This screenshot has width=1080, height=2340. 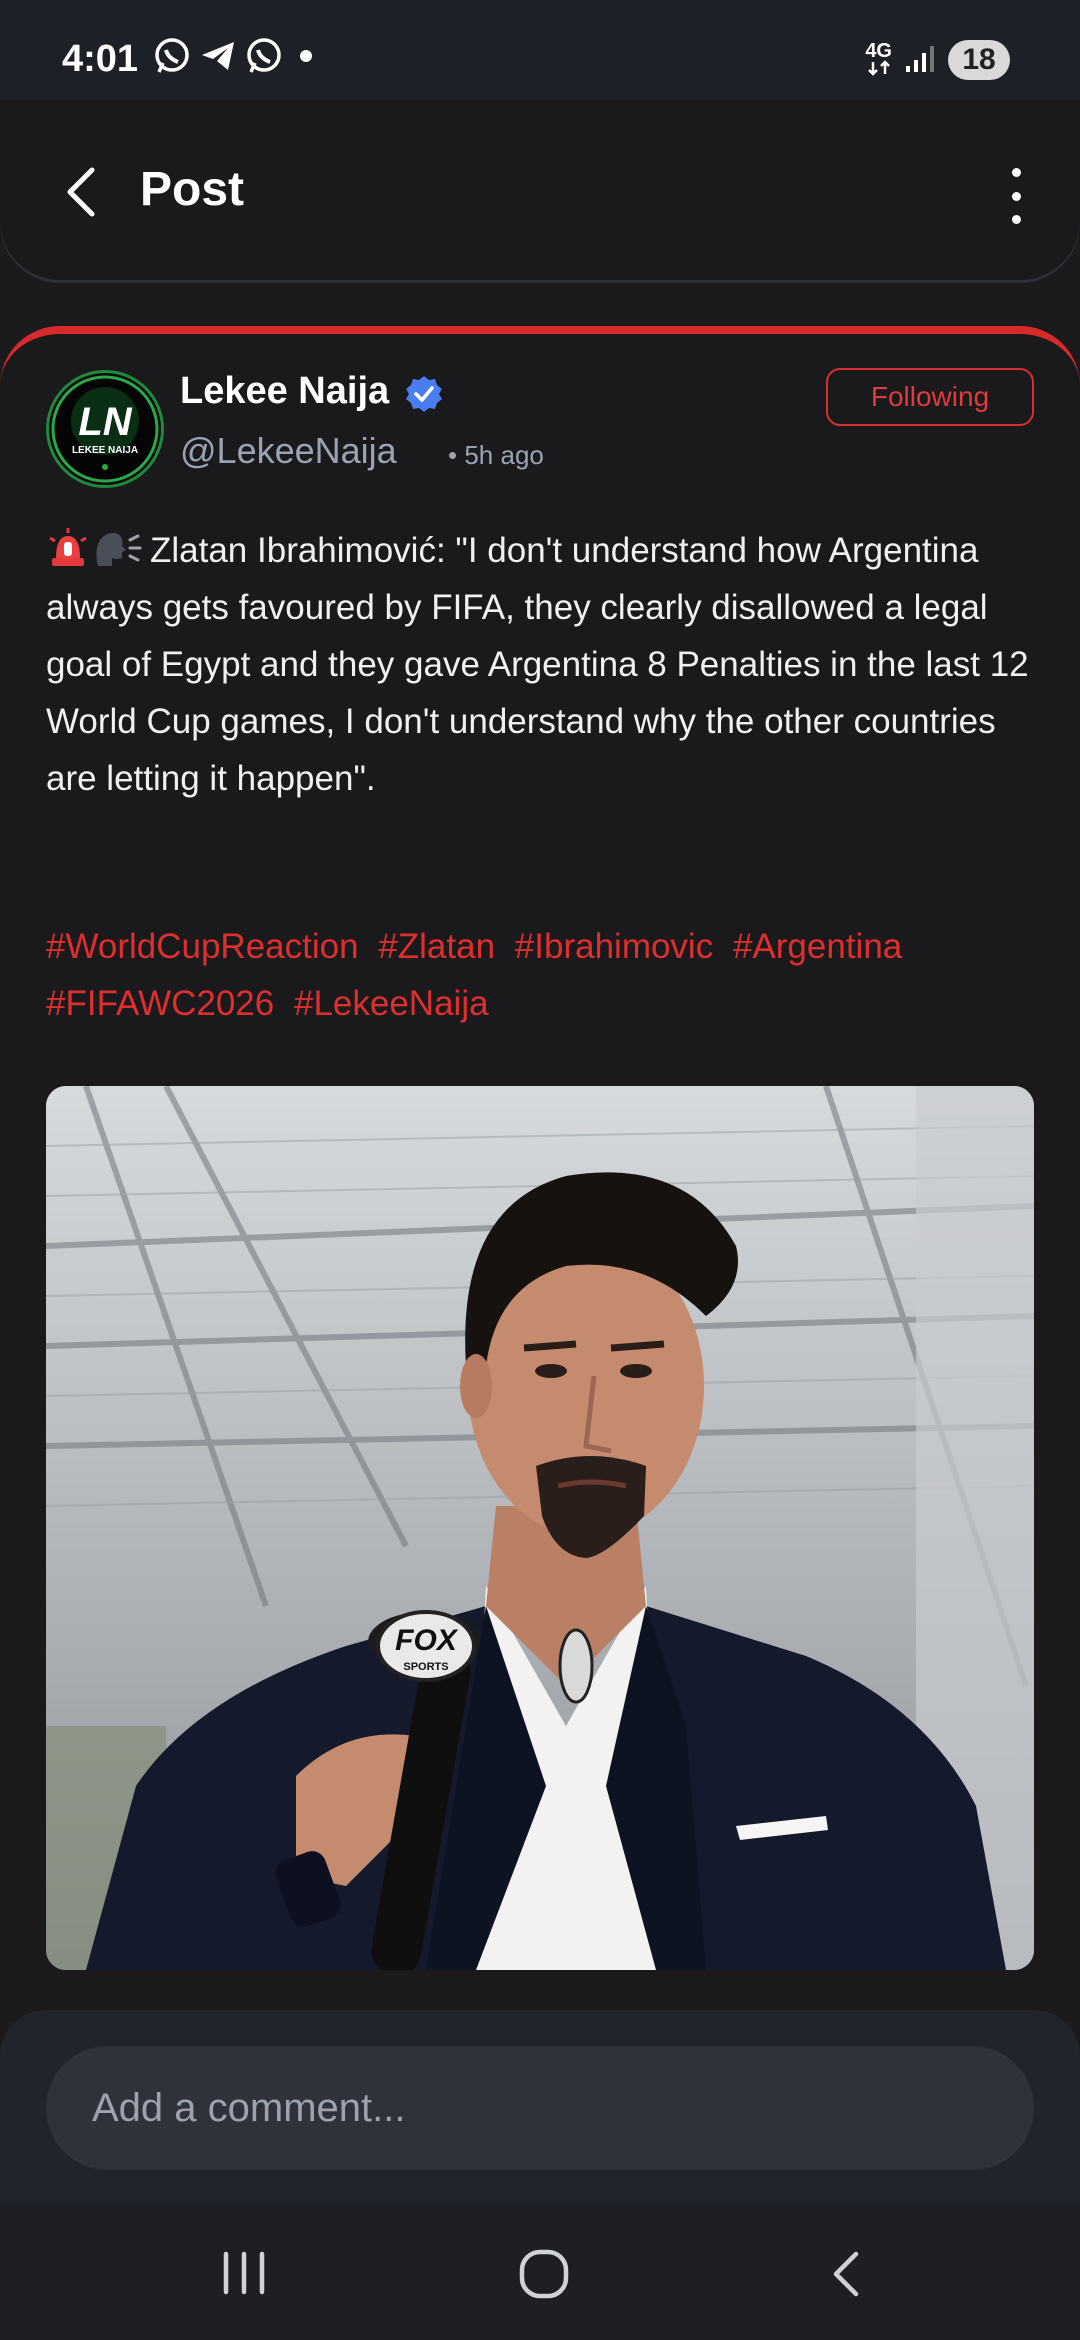 What do you see at coordinates (100, 59) in the screenshot?
I see `status-time: 4:01` at bounding box center [100, 59].